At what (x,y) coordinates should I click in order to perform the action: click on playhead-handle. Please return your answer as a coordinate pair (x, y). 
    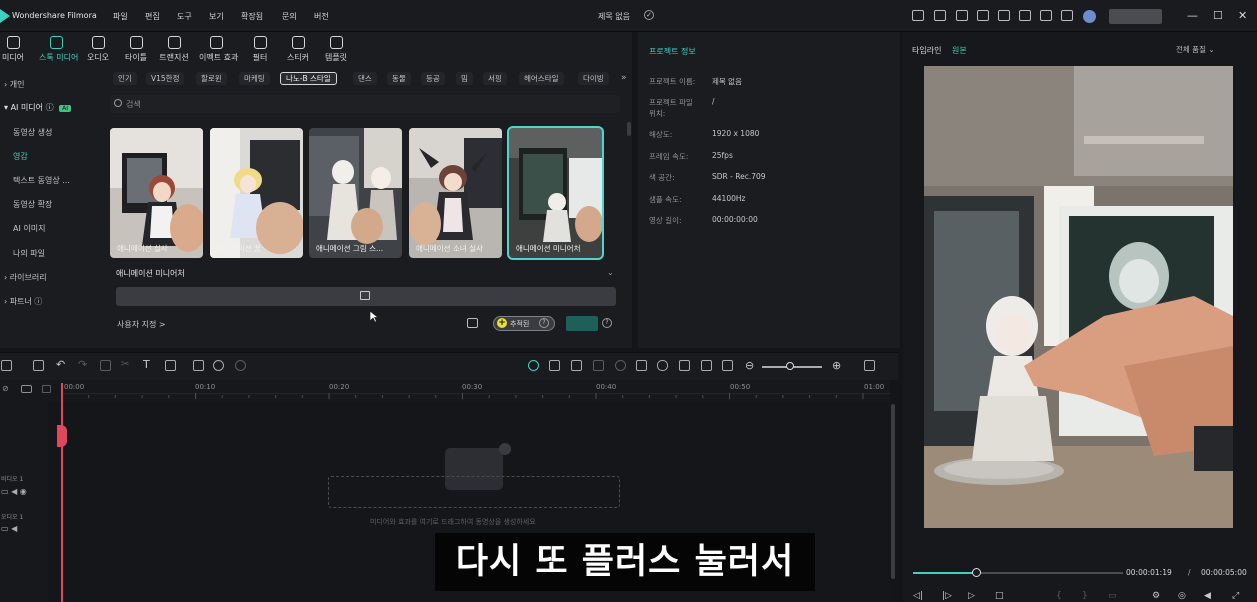
    Looking at the image, I should click on (62, 436).